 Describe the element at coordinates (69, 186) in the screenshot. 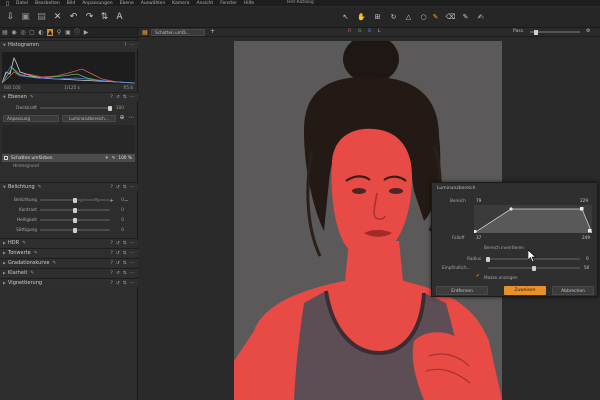

I see `exposure-header: ▼ Belichtung ✎ ? ↺ ⇅ ⋯` at that location.